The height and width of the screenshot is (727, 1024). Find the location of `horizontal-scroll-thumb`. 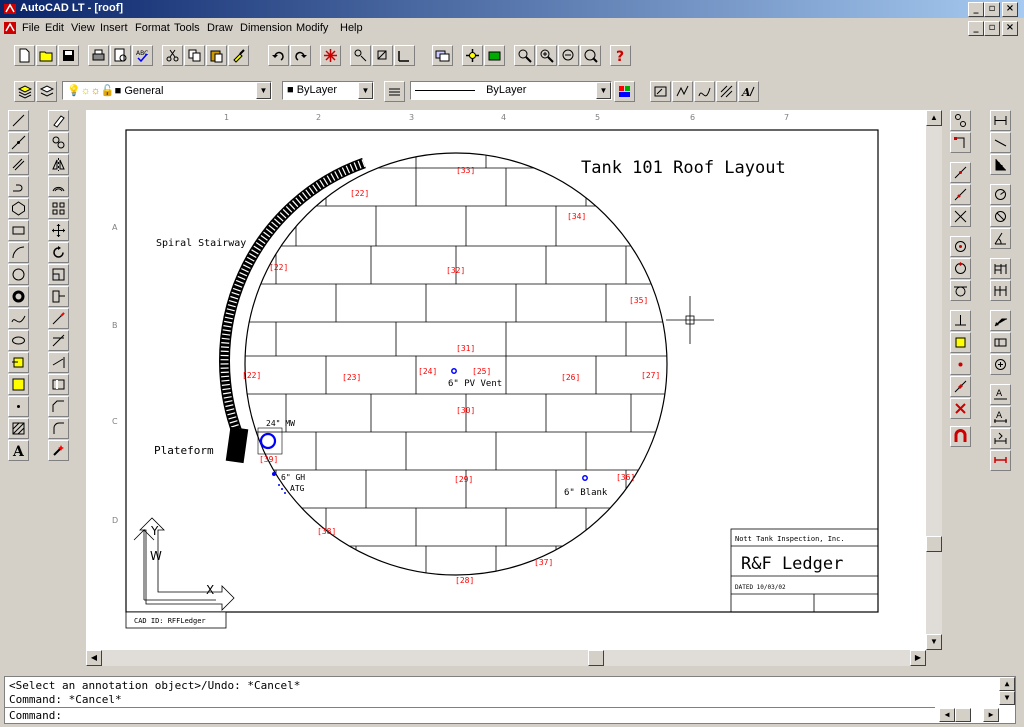

horizontal-scroll-thumb is located at coordinates (596, 658).